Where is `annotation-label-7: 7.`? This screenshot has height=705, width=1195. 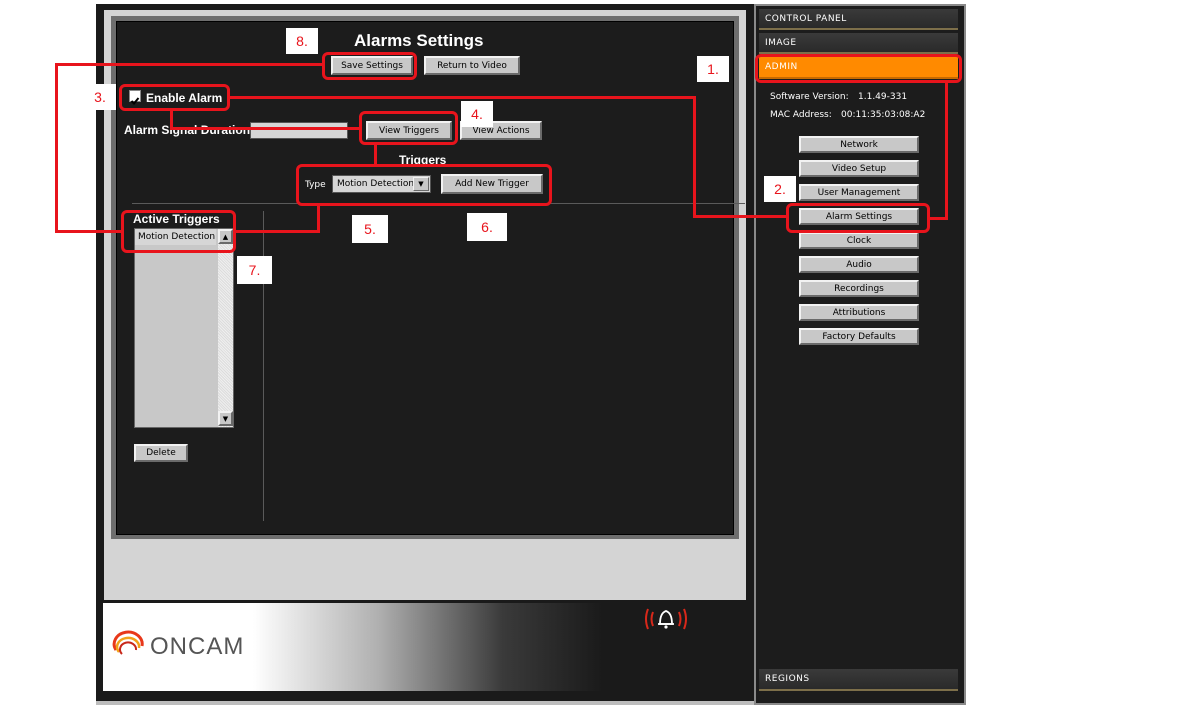 annotation-label-7: 7. is located at coordinates (254, 270).